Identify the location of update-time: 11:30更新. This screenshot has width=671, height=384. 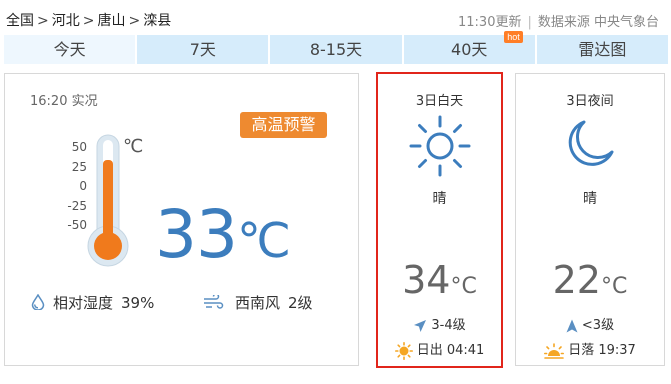
(490, 22).